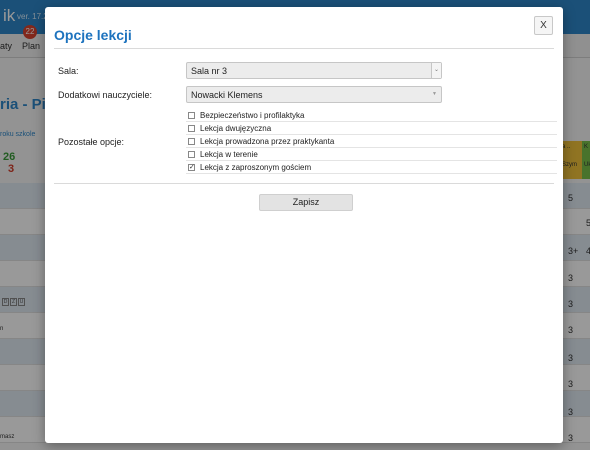 Image resolution: width=590 pixels, height=450 pixels. What do you see at coordinates (252, 115) in the screenshot?
I see `option-label: Bezpieczeństwo i profilaktyka` at bounding box center [252, 115].